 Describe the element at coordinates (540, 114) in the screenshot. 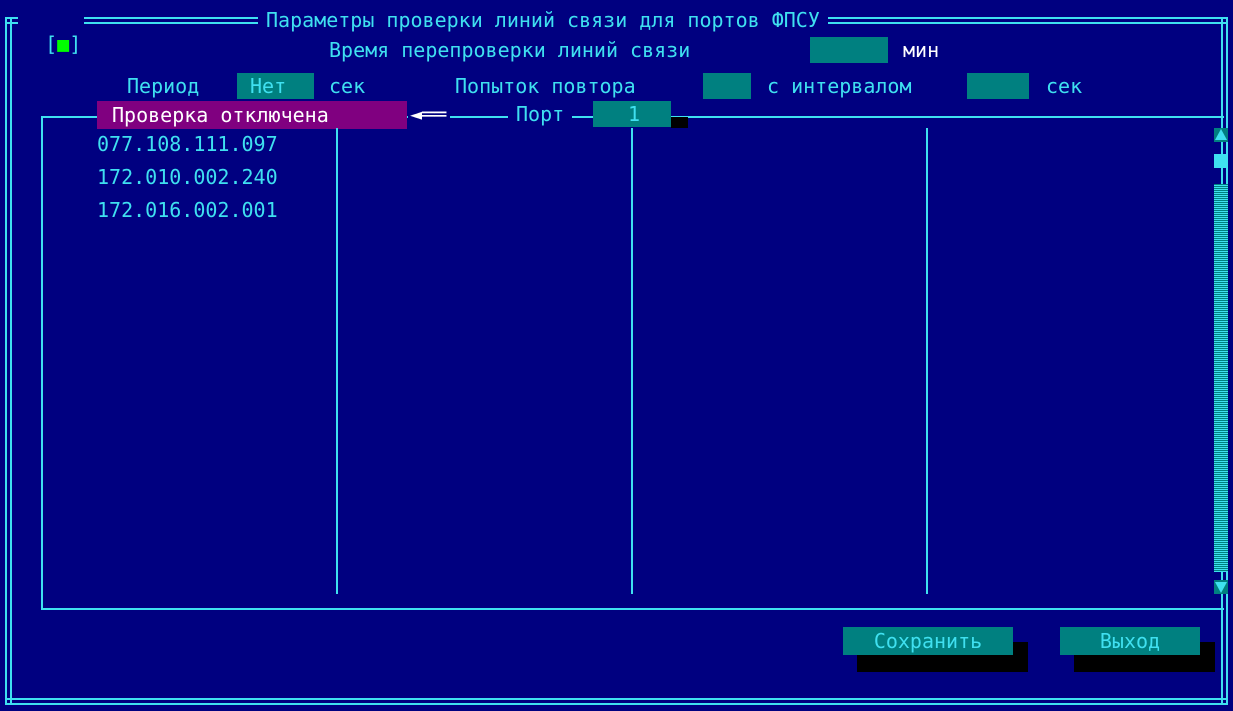

I see `port-label: Порт` at that location.